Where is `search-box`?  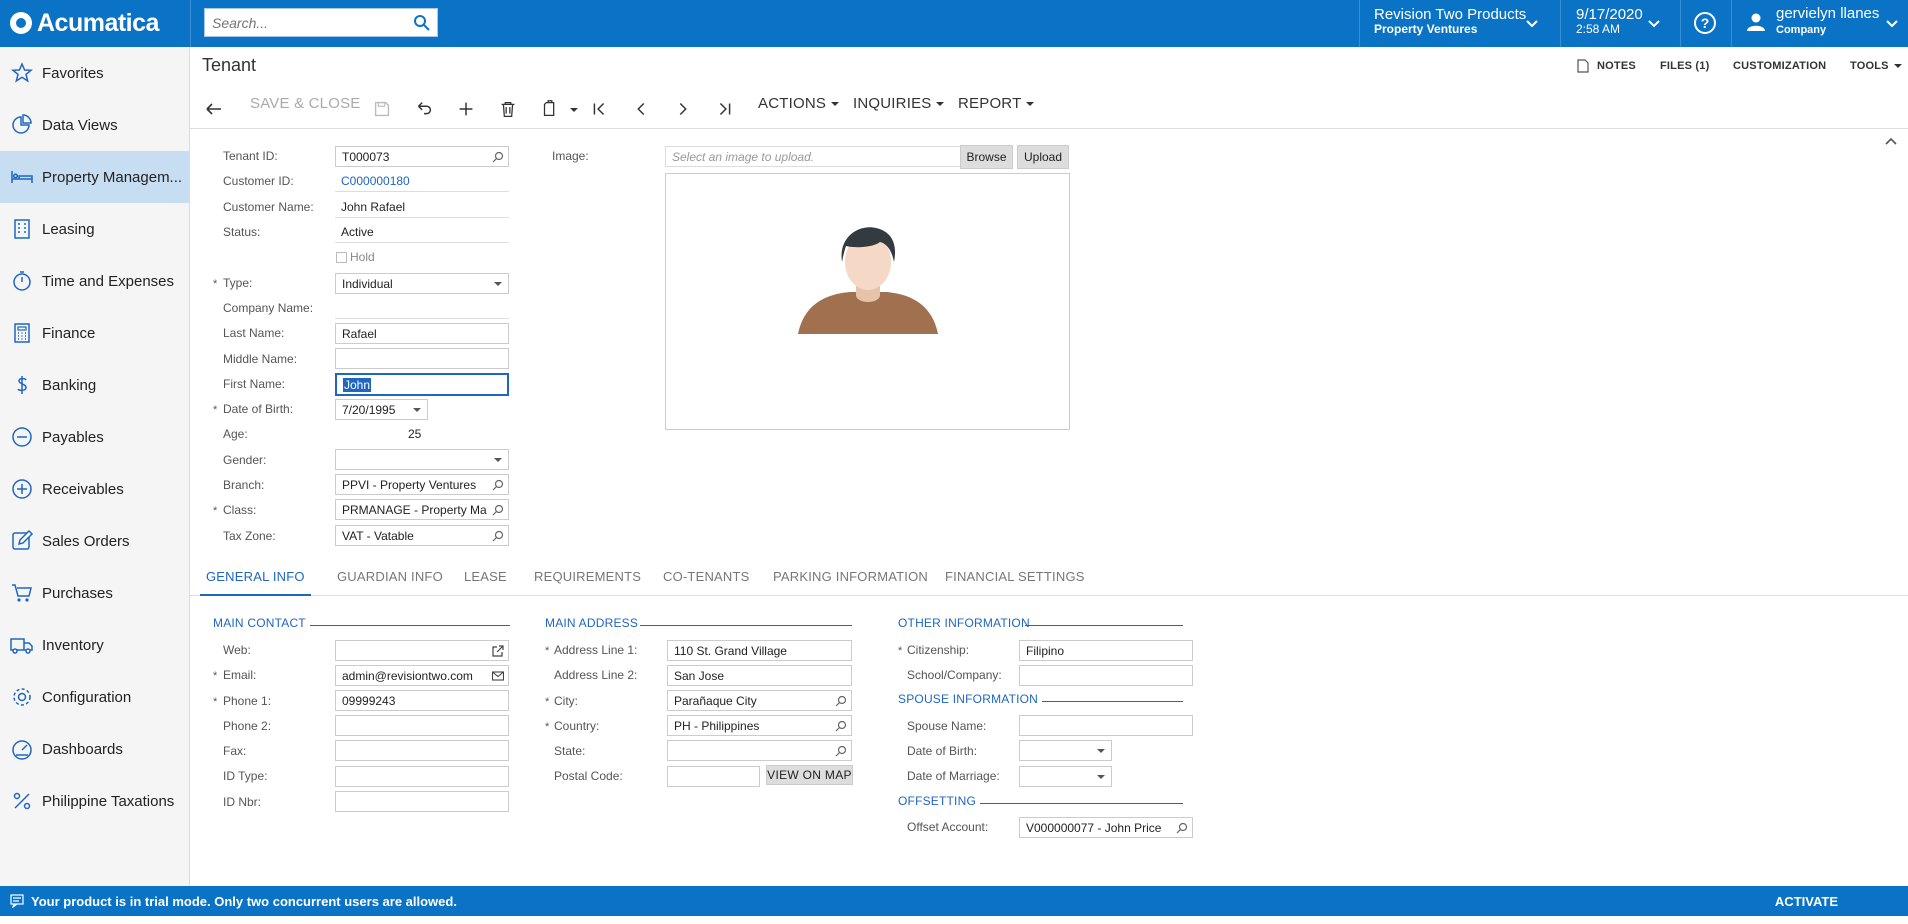 search-box is located at coordinates (321, 22).